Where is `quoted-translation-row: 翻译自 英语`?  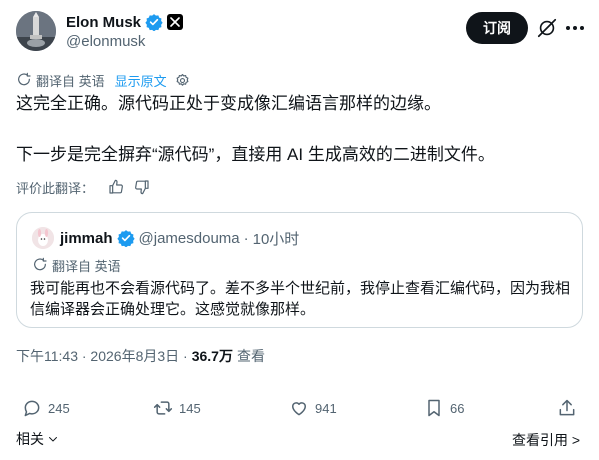 quoted-translation-row: 翻译自 英语 is located at coordinates (76, 265).